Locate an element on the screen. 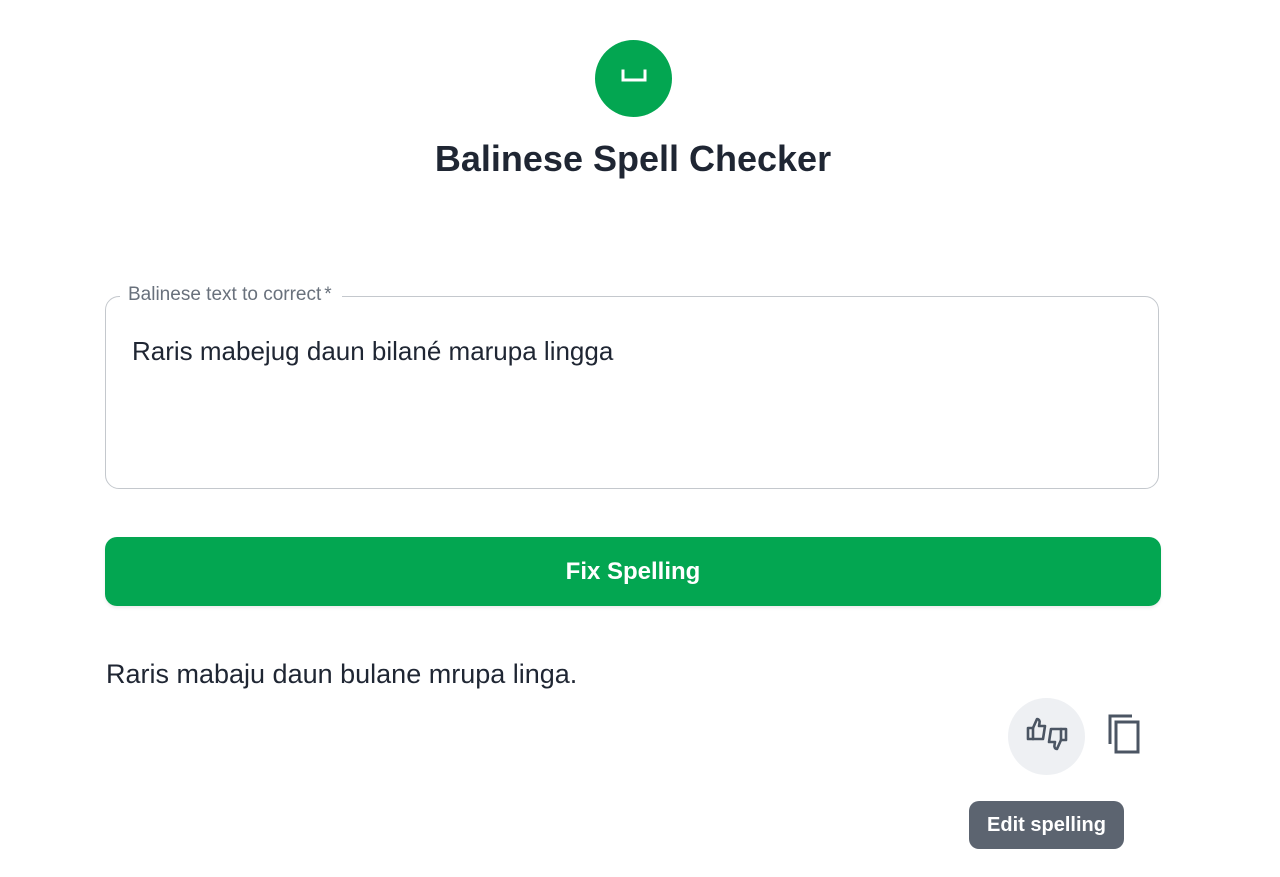  corrected-text: Raris mabaju daun bulane mrupa linga. is located at coordinates (342, 674).